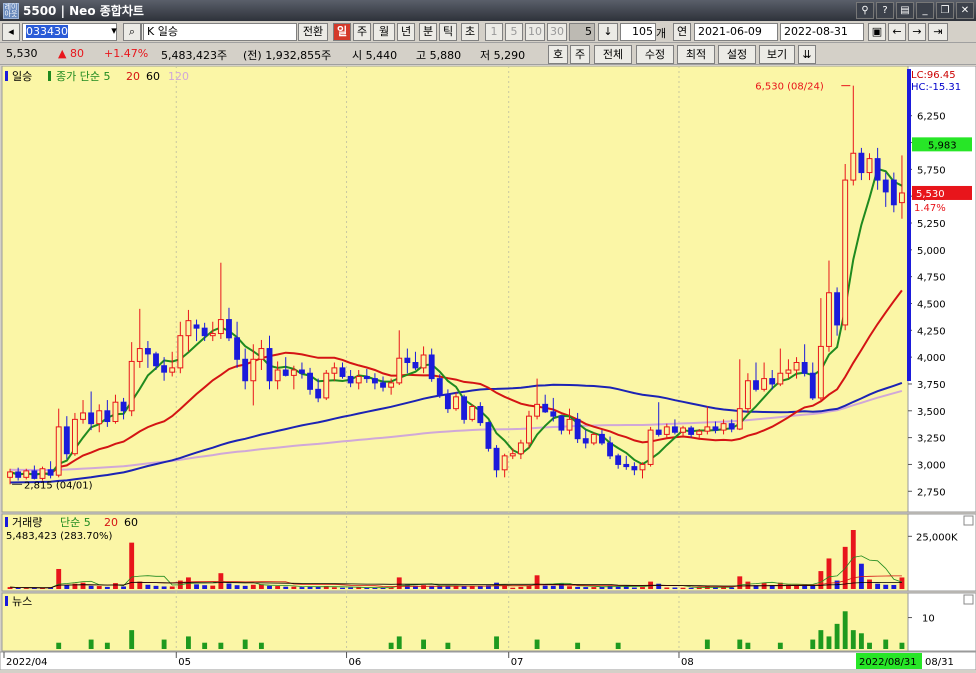  Describe the element at coordinates (362, 32) in the screenshot. I see `period-week-tab: 주` at that location.